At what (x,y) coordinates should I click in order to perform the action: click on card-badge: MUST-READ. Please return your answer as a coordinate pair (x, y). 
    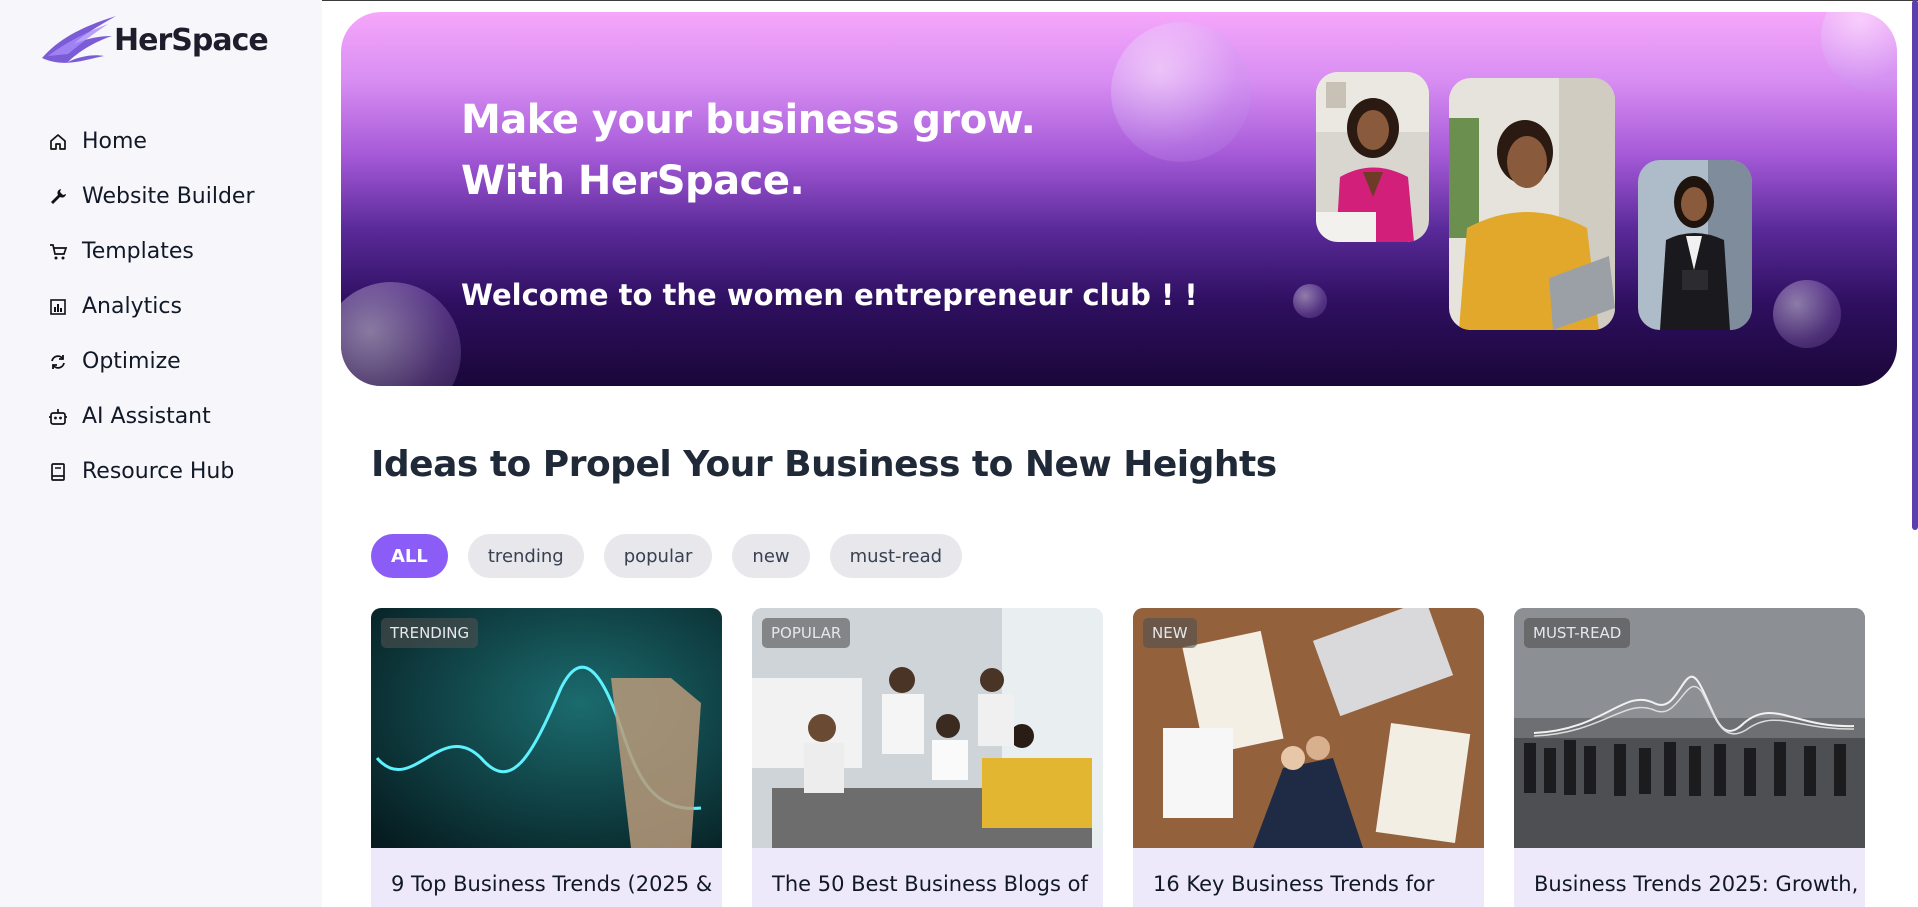
    Looking at the image, I should click on (1577, 633).